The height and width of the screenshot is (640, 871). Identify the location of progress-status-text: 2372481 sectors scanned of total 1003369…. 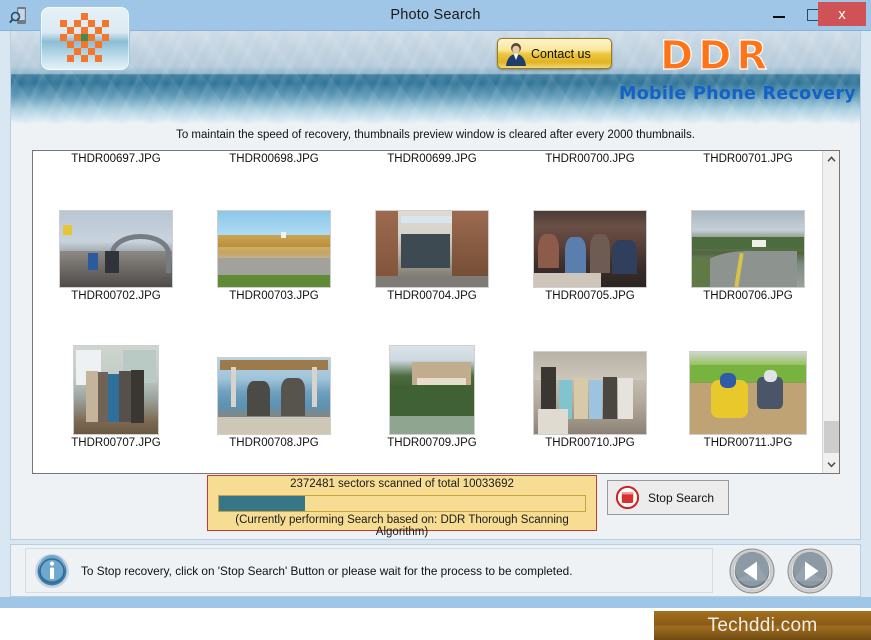
(402, 484).